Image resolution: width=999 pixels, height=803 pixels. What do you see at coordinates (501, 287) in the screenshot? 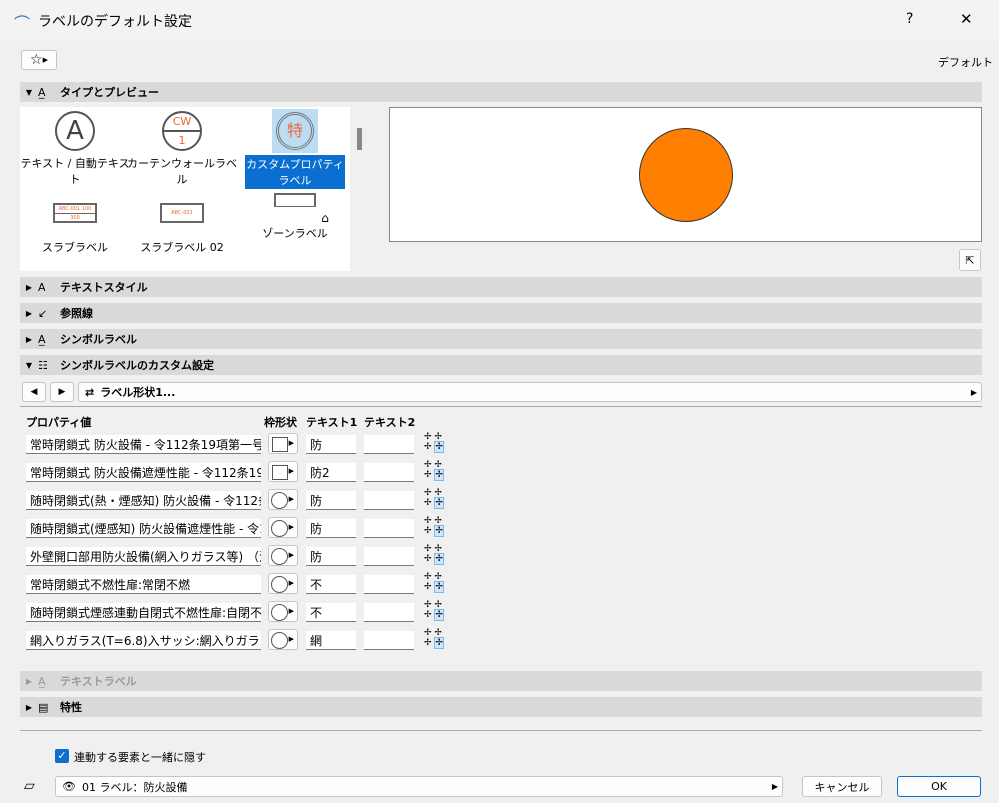
I see `section-text-style: ▶ A テキストスタイル` at bounding box center [501, 287].